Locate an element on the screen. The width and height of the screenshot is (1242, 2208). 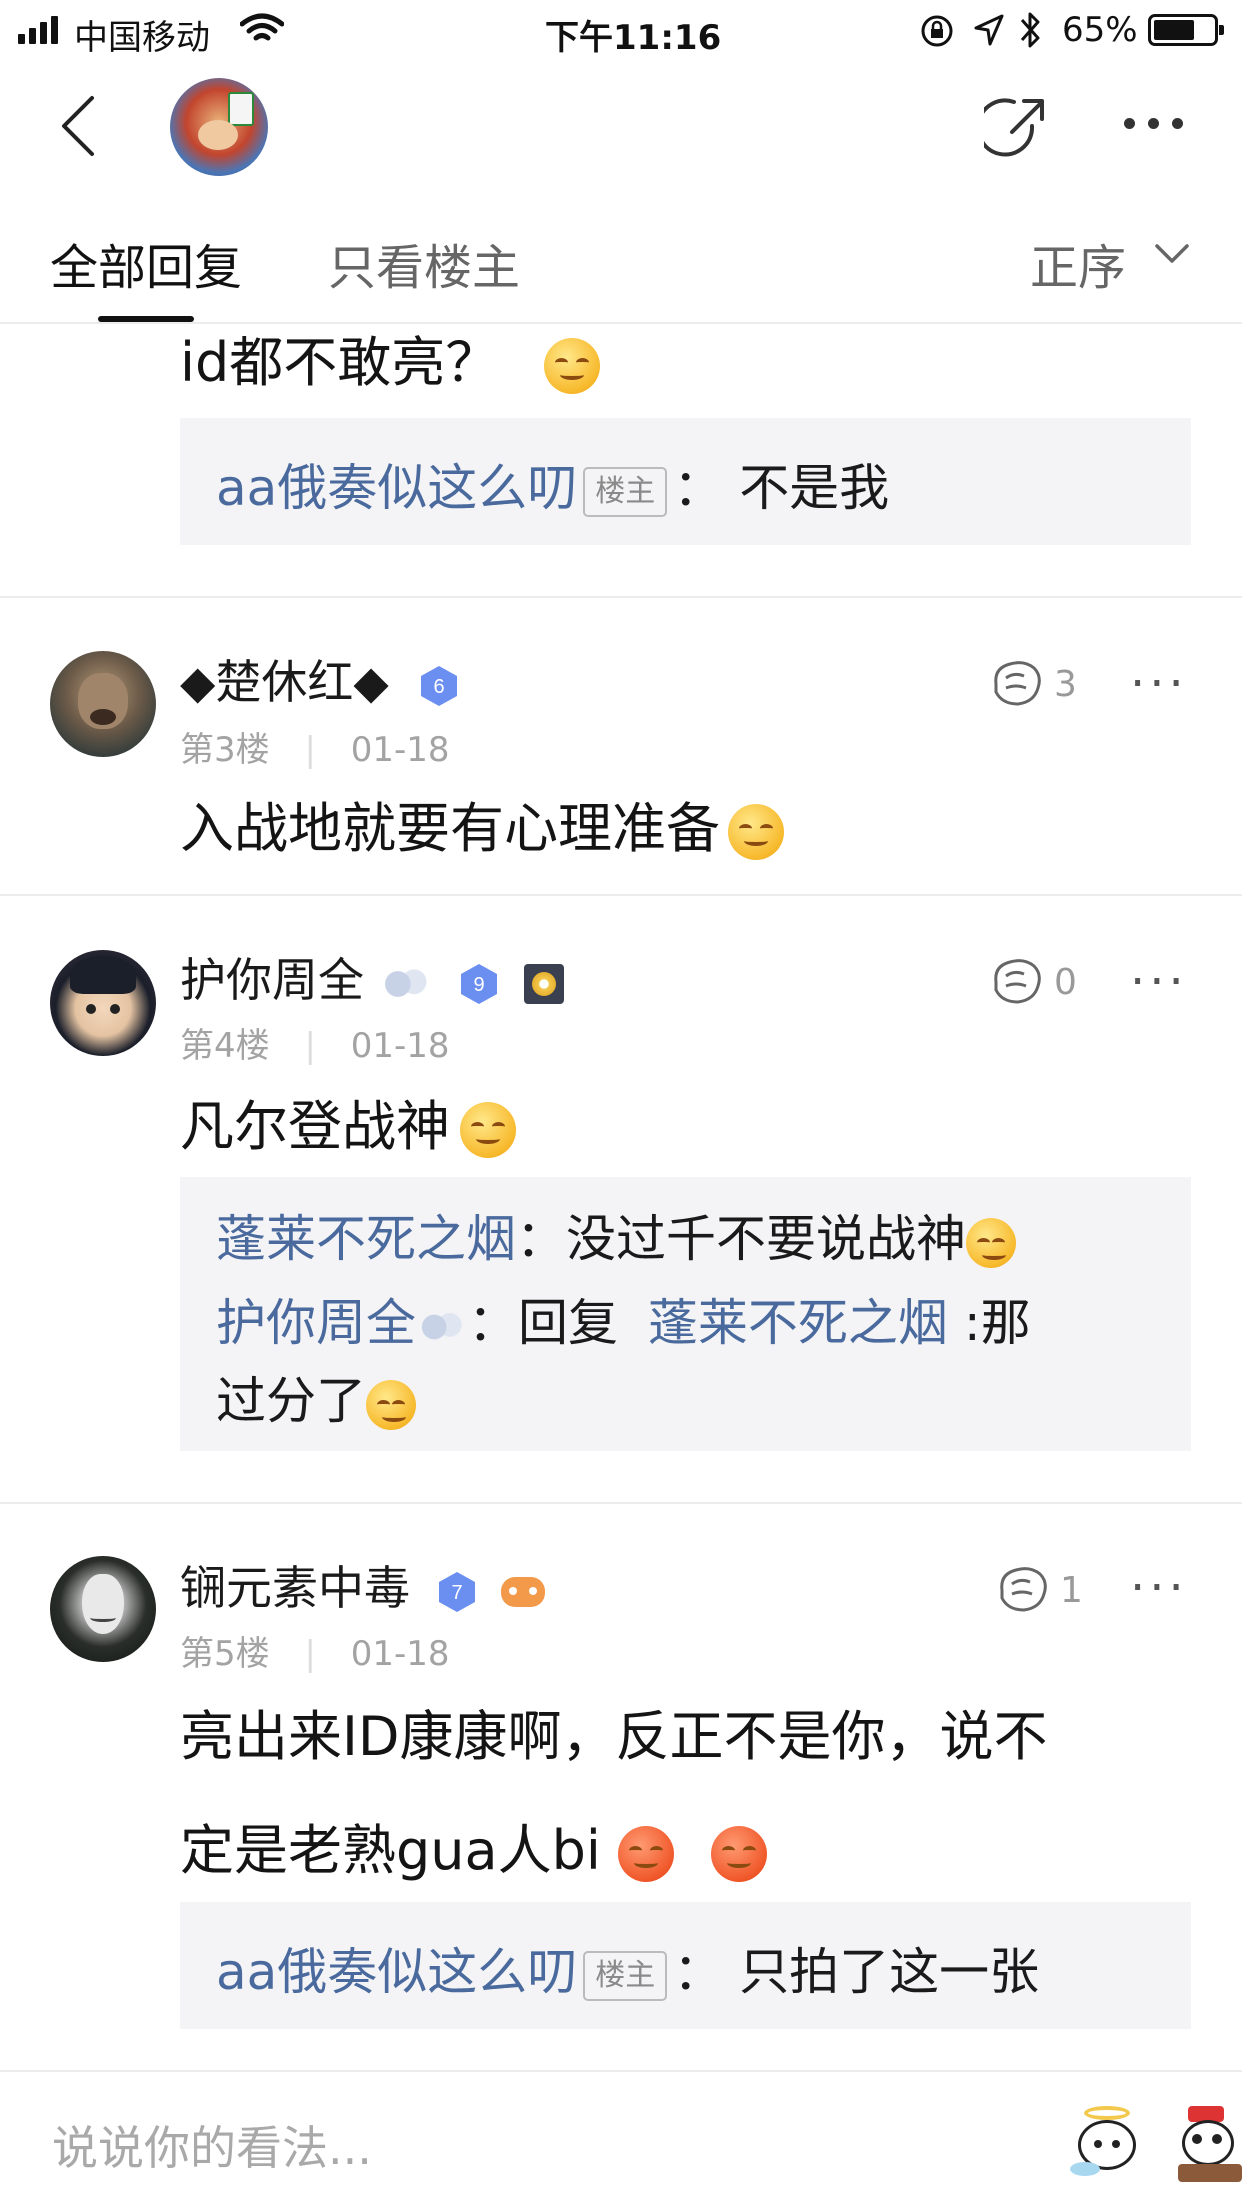
svg-text: 6 is located at coordinates (439, 687).